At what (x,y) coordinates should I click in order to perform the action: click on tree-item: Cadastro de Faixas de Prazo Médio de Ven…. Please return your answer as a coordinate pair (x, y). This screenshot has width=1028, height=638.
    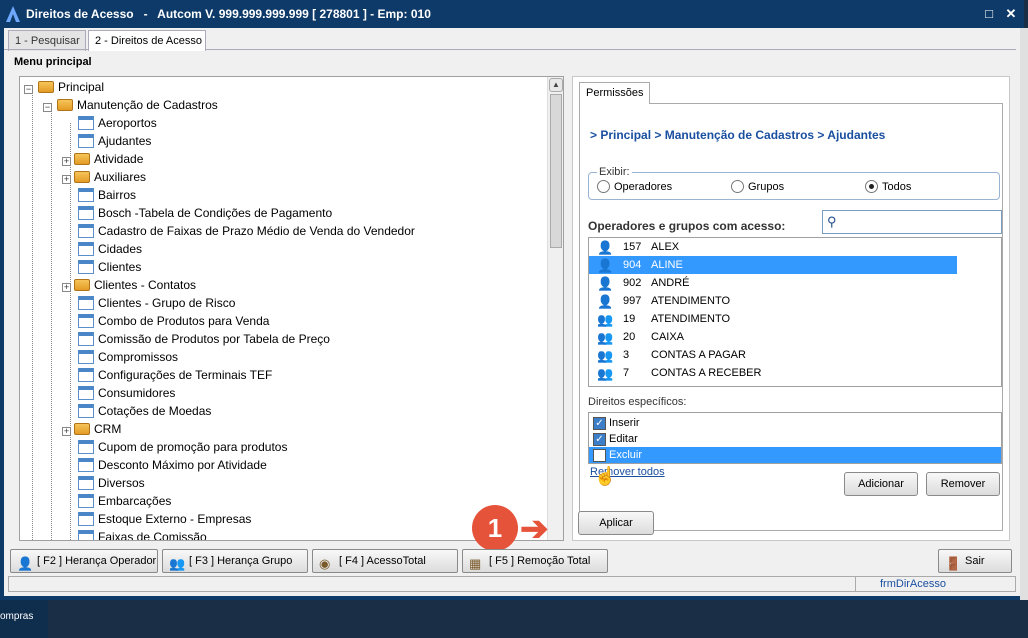
    Looking at the image, I should click on (246, 231).